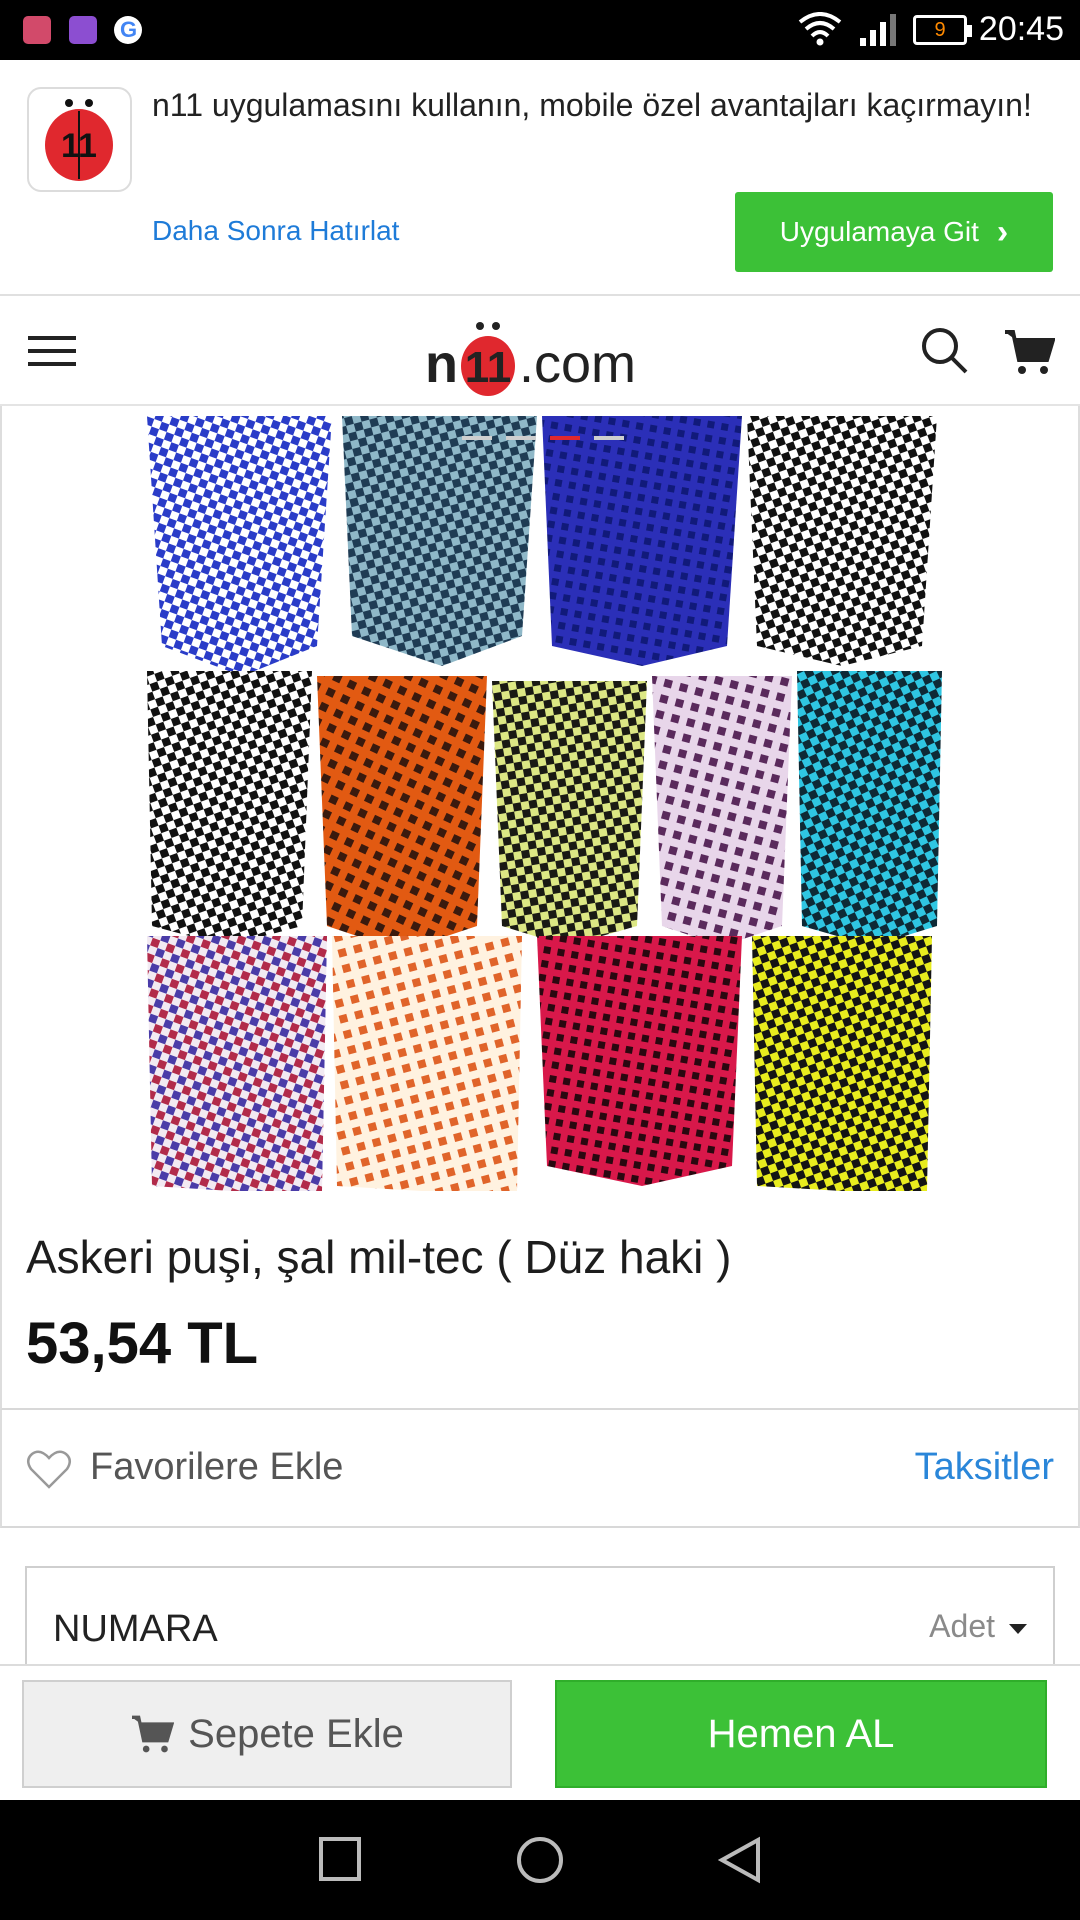 The height and width of the screenshot is (1920, 1080). I want to click on chevron-right-icon: ›, so click(1002, 231).